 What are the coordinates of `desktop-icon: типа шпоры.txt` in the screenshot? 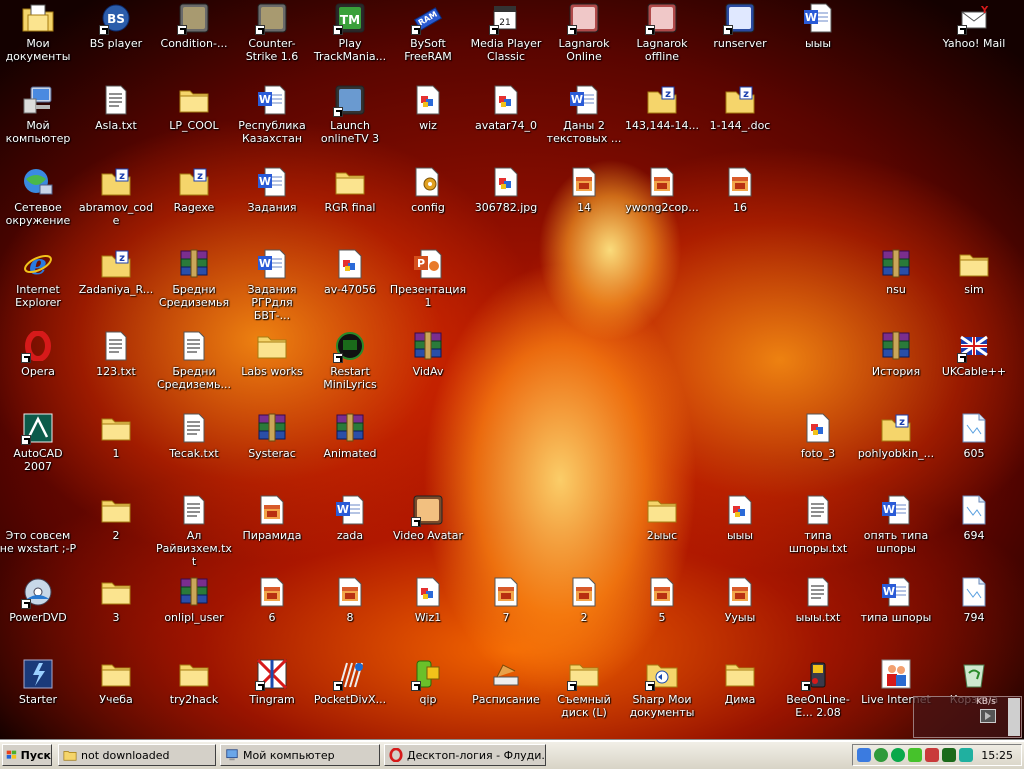 It's located at (818, 524).